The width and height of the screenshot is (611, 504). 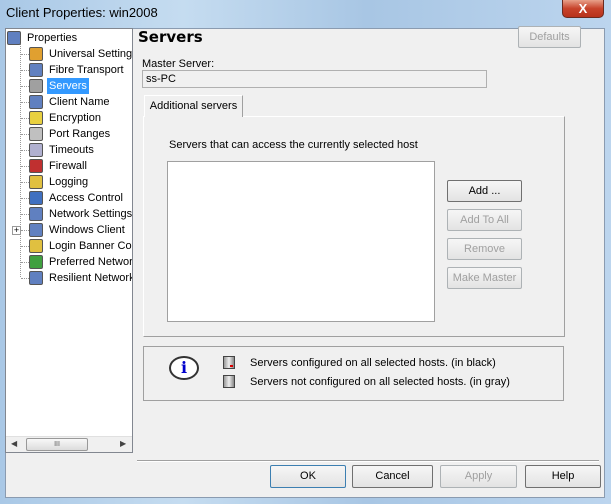 What do you see at coordinates (484, 249) in the screenshot?
I see `remove-button: Remove` at bounding box center [484, 249].